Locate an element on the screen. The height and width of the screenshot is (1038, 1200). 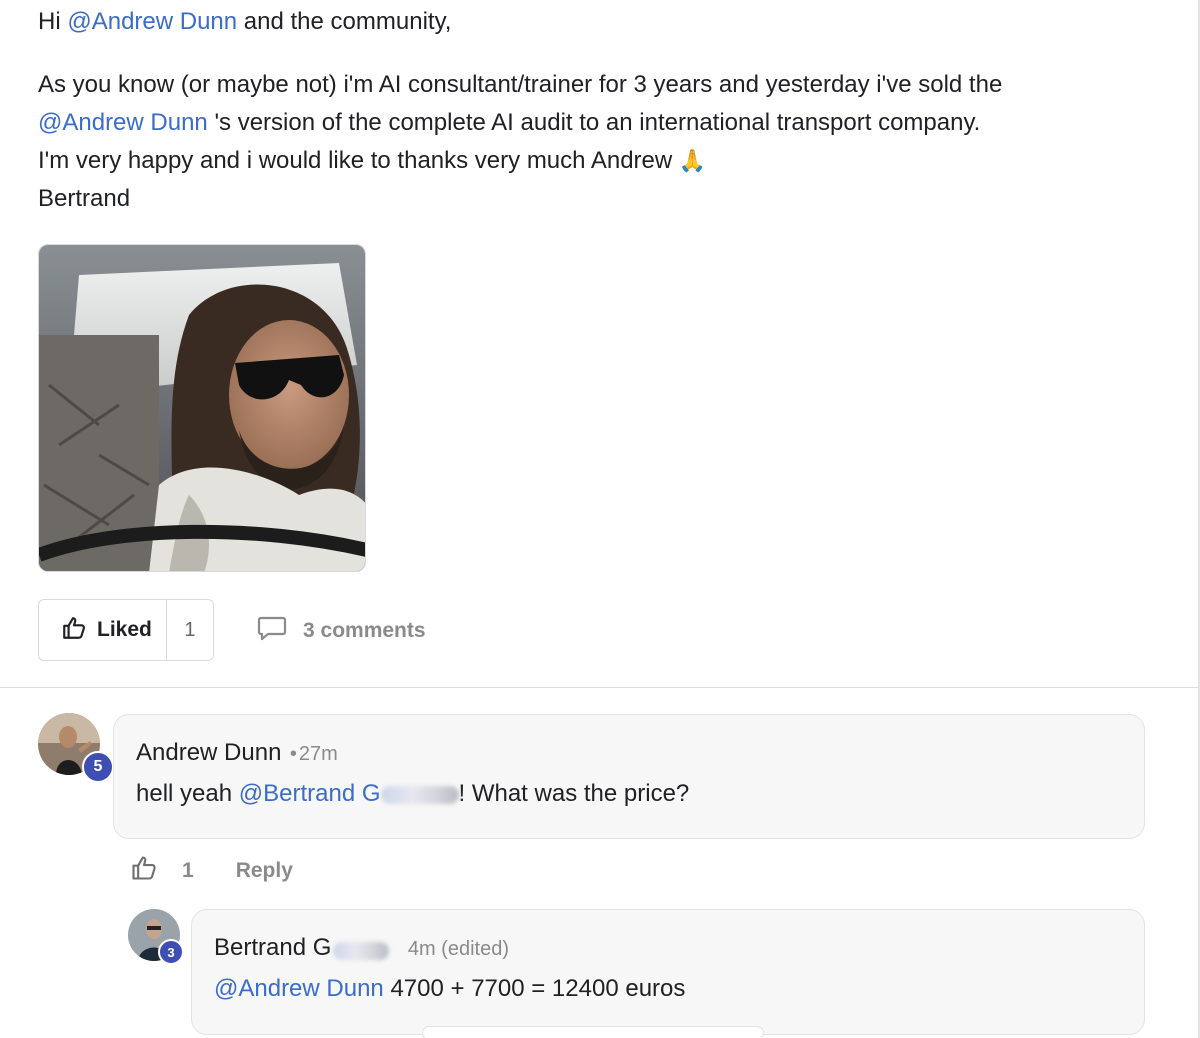
post-greeting: Hi @Andrew Dunn and the community, is located at coordinates (244, 22).